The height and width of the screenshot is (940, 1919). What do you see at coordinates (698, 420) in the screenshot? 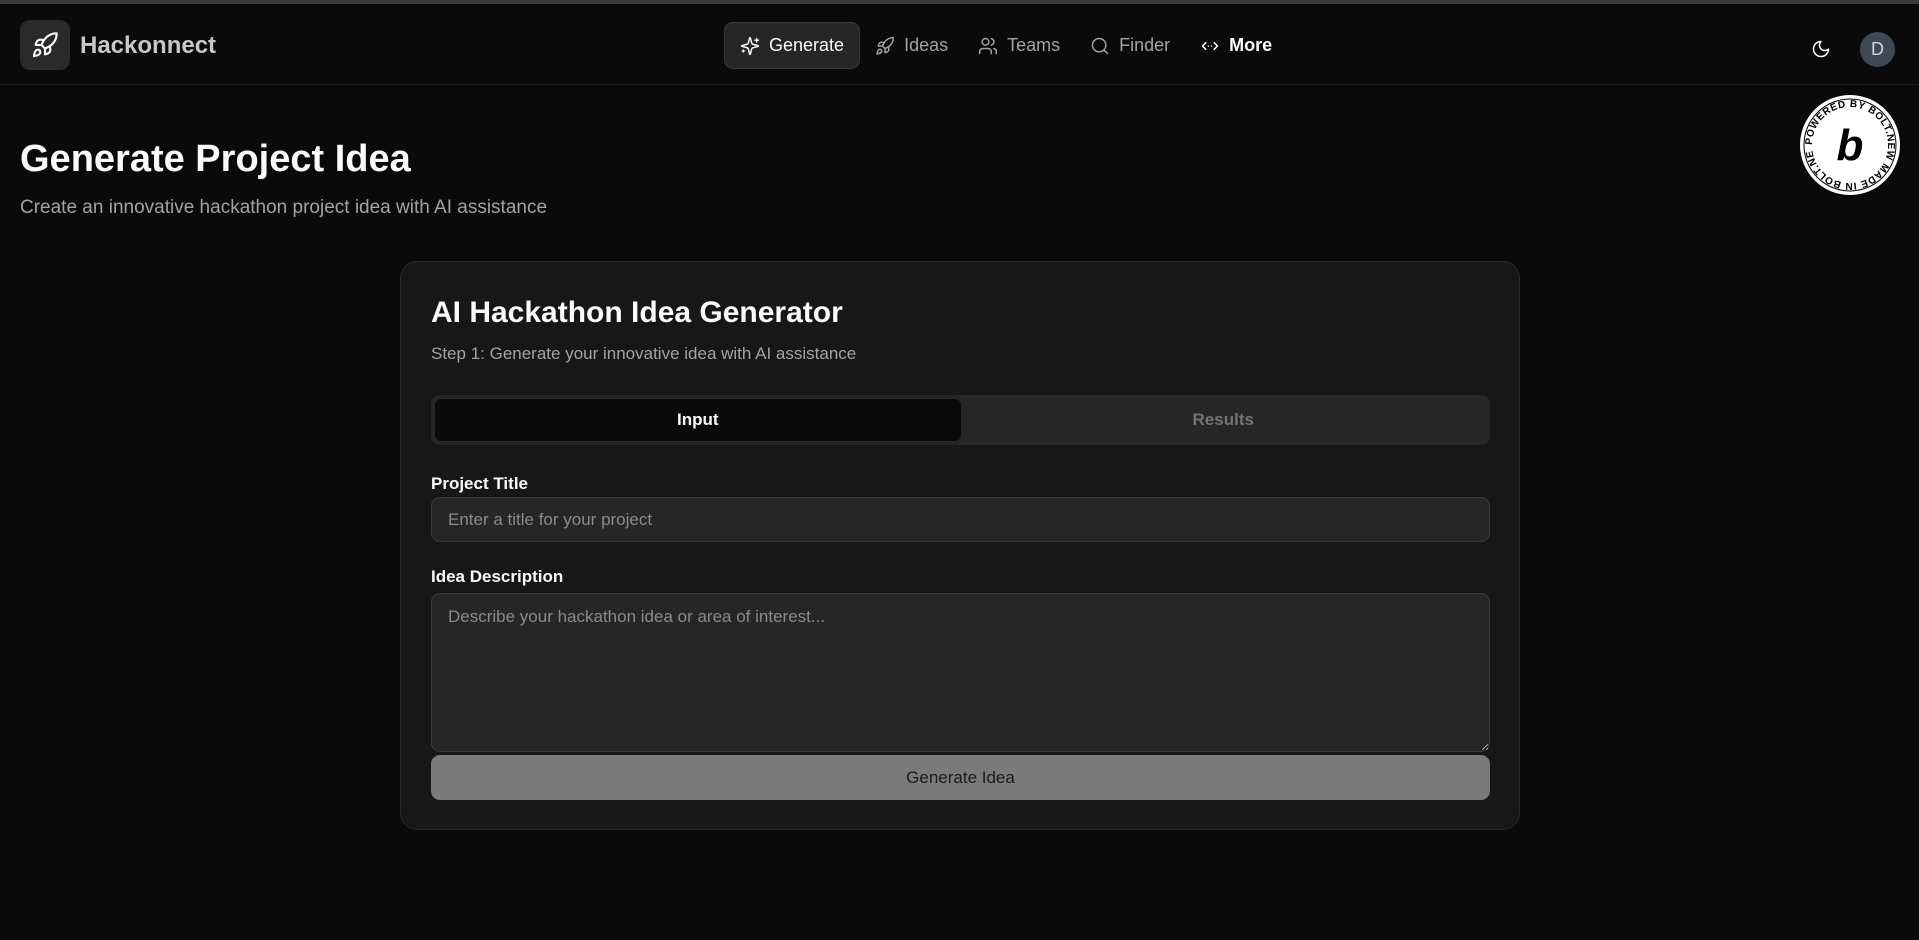
I see `tab-input: Input` at bounding box center [698, 420].